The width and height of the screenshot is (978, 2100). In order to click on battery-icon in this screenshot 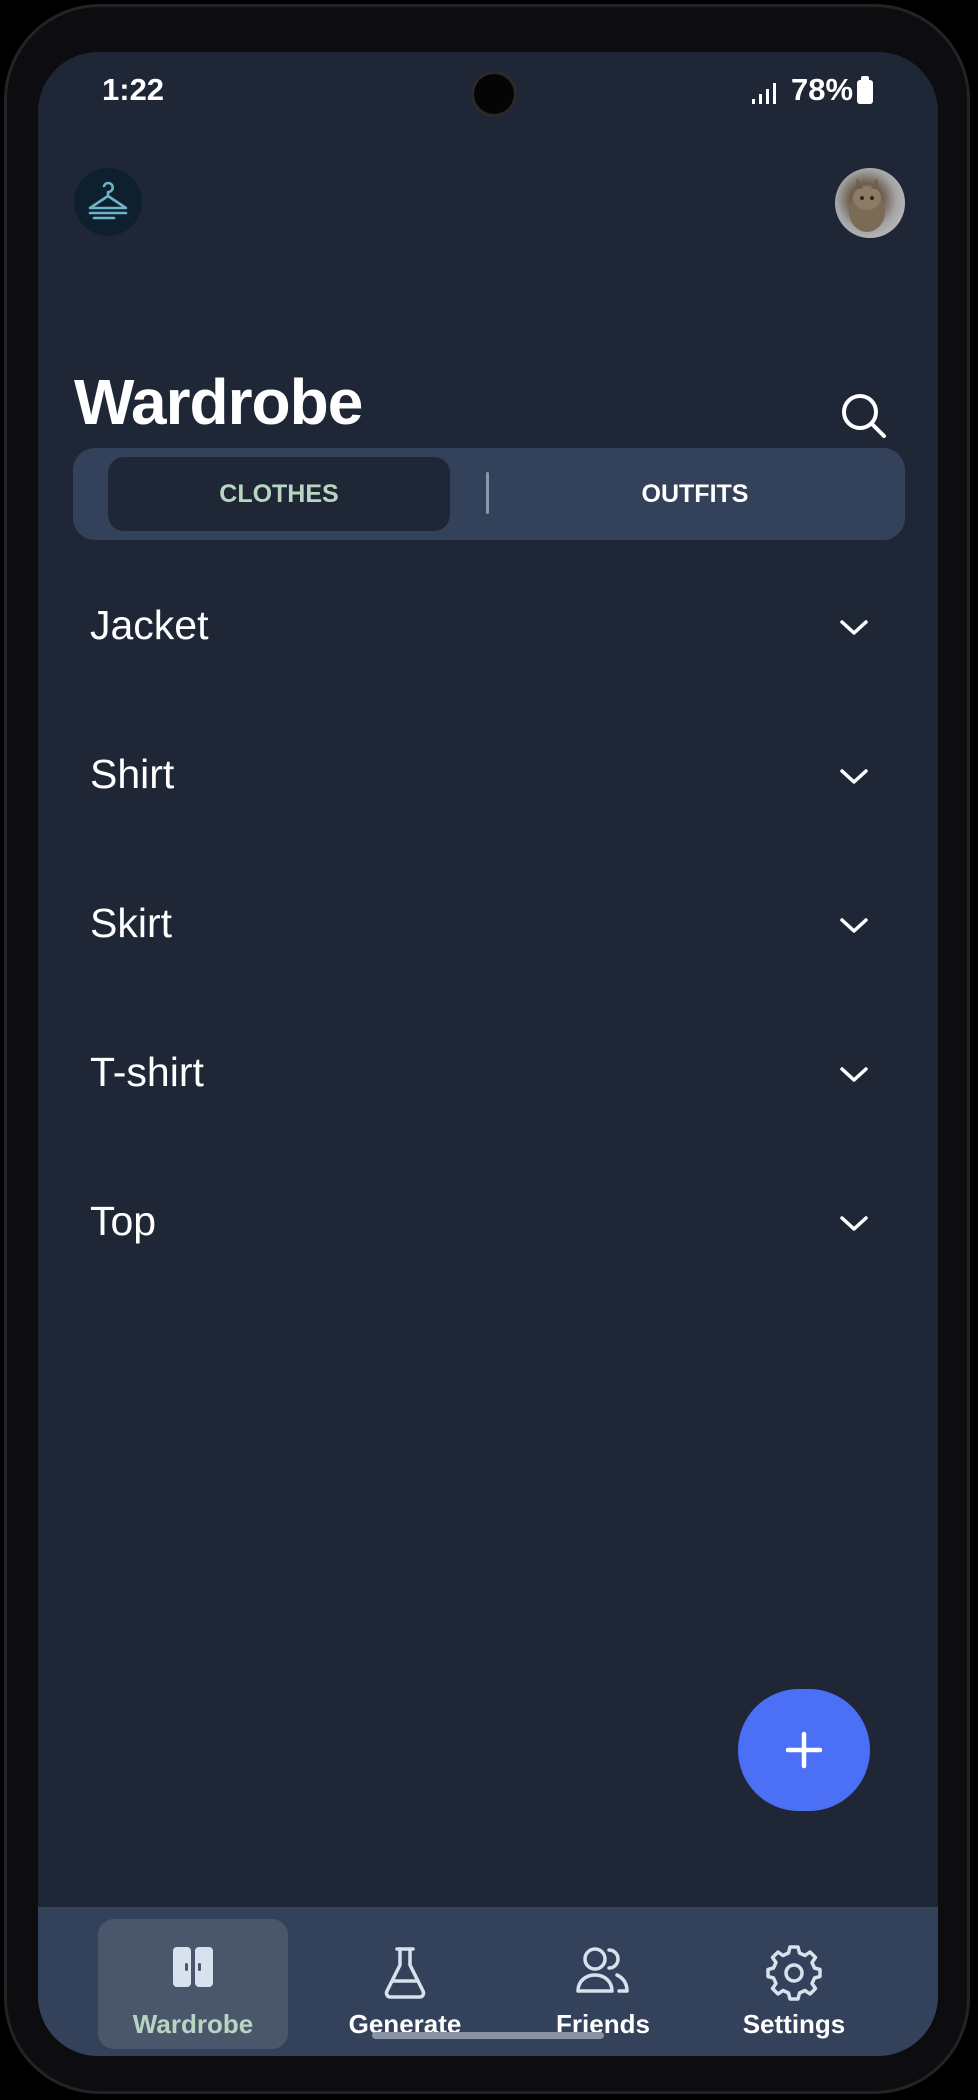, I will do `click(865, 90)`.